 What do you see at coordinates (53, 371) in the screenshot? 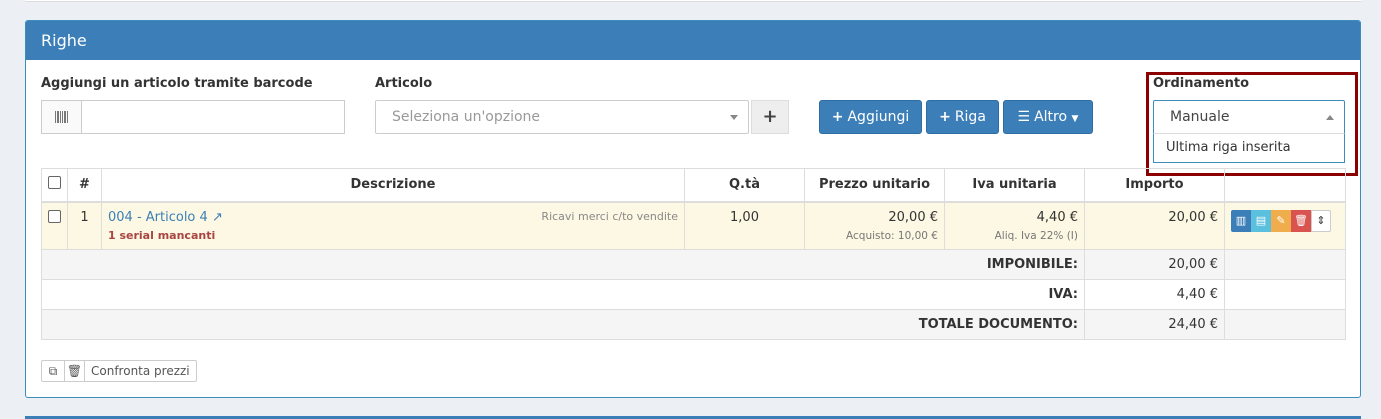
I see `copy-icon: ⧉` at bounding box center [53, 371].